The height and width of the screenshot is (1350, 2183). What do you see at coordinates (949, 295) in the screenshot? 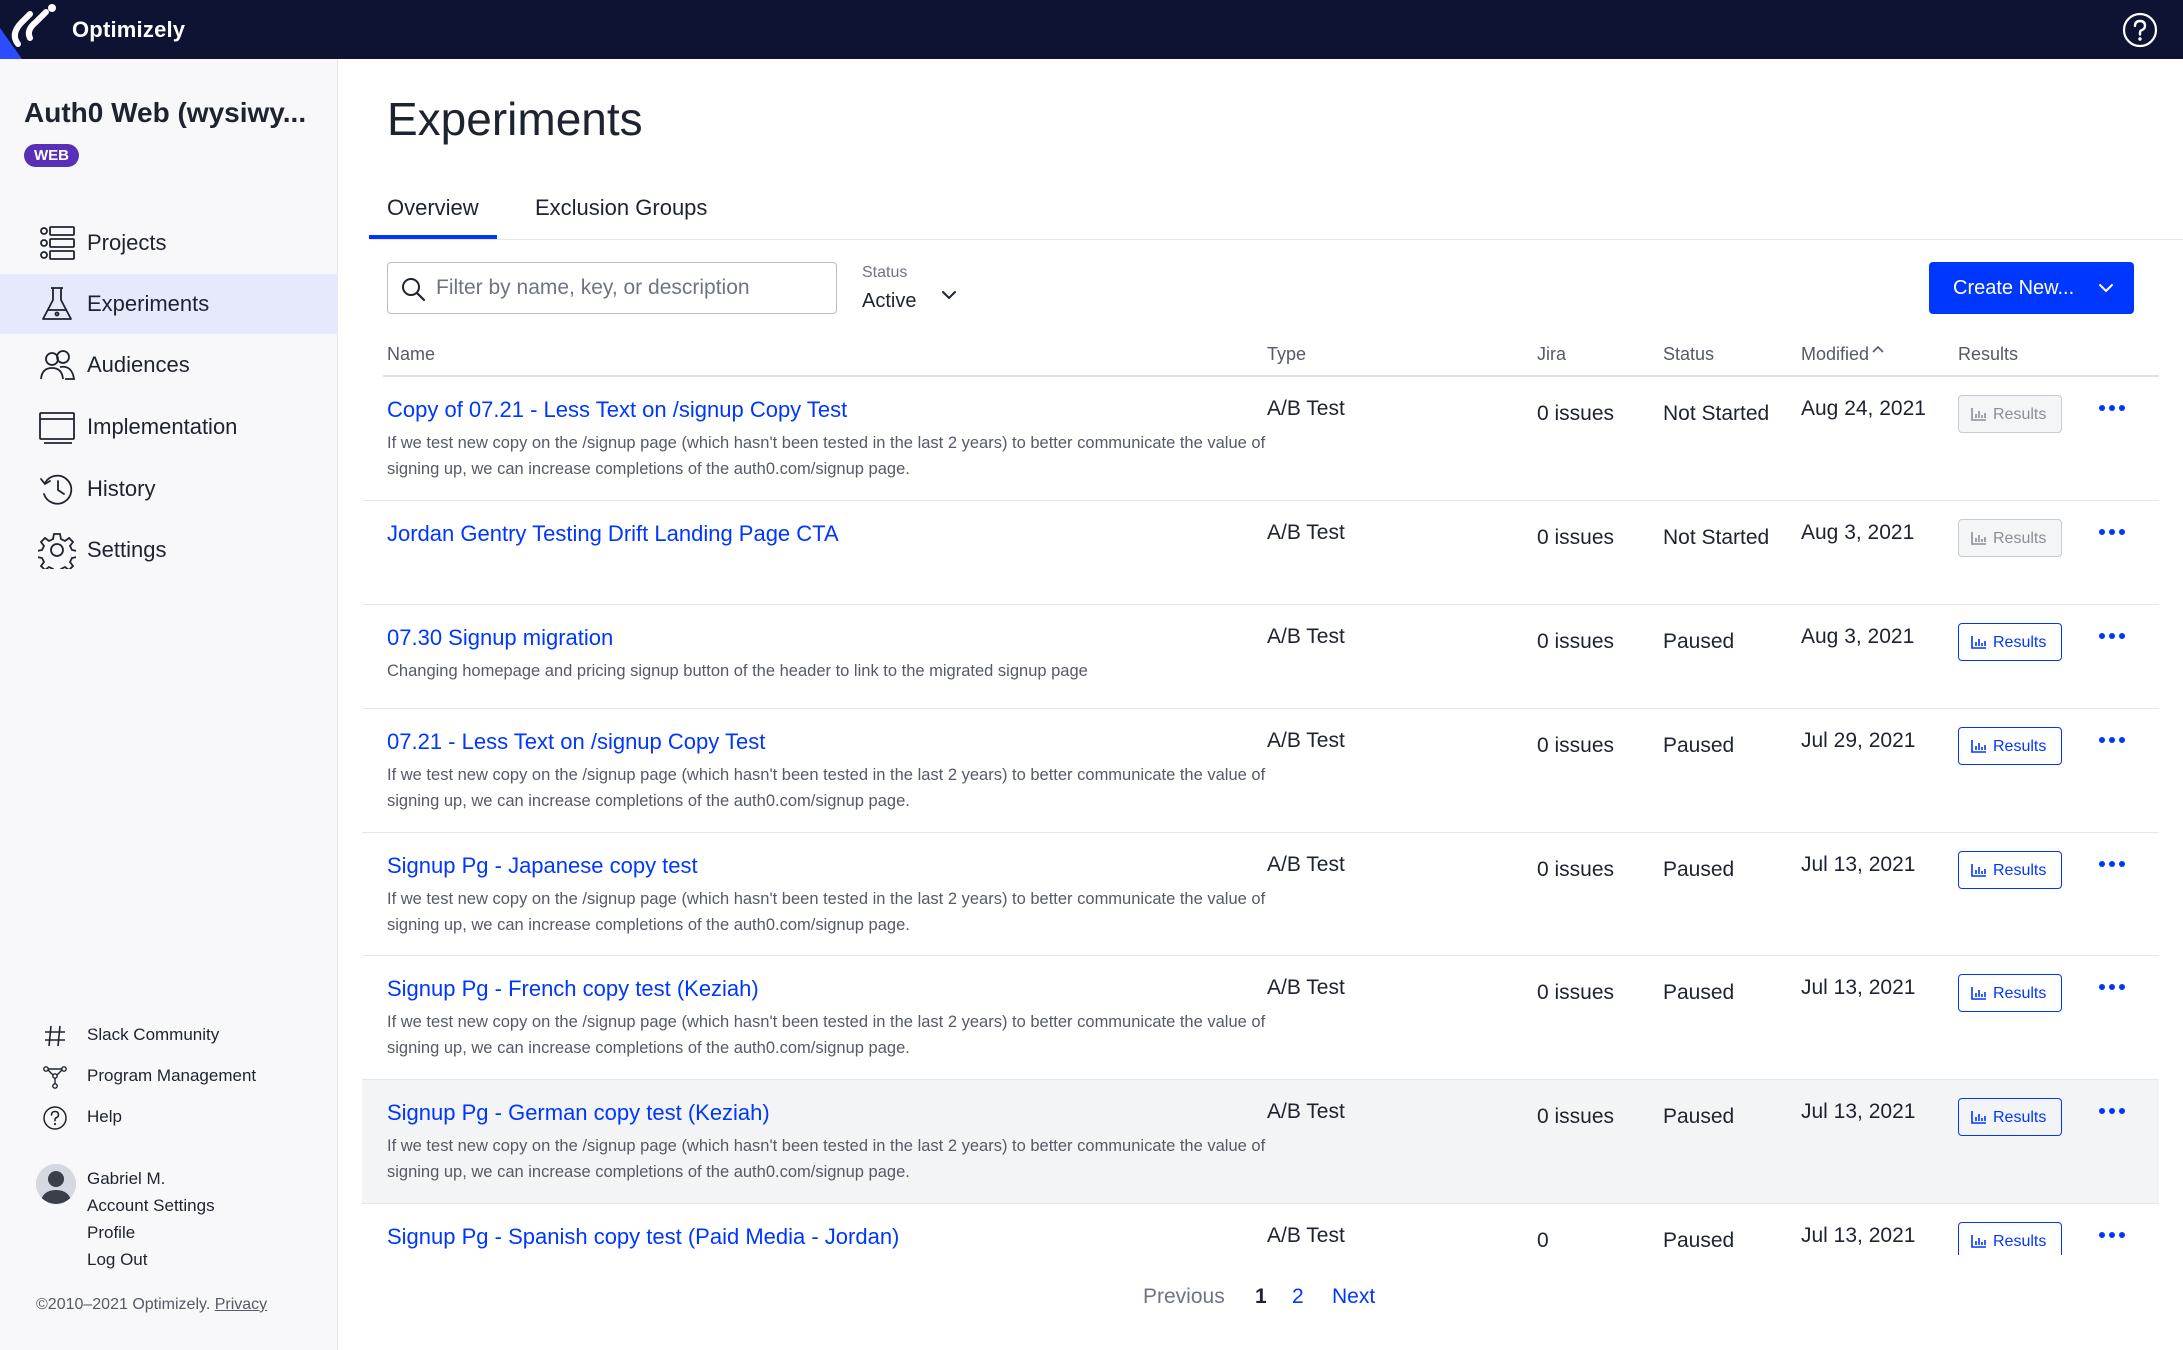
I see `chevron-down-icon` at bounding box center [949, 295].